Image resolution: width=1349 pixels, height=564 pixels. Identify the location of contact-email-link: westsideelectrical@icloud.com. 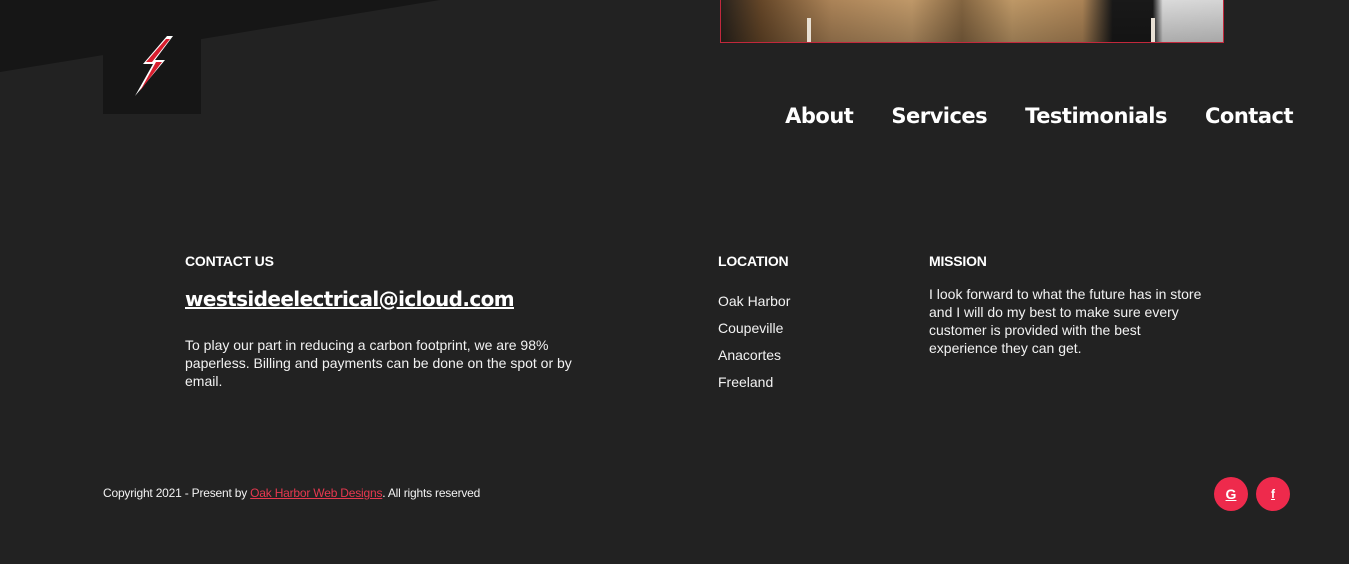
(350, 299).